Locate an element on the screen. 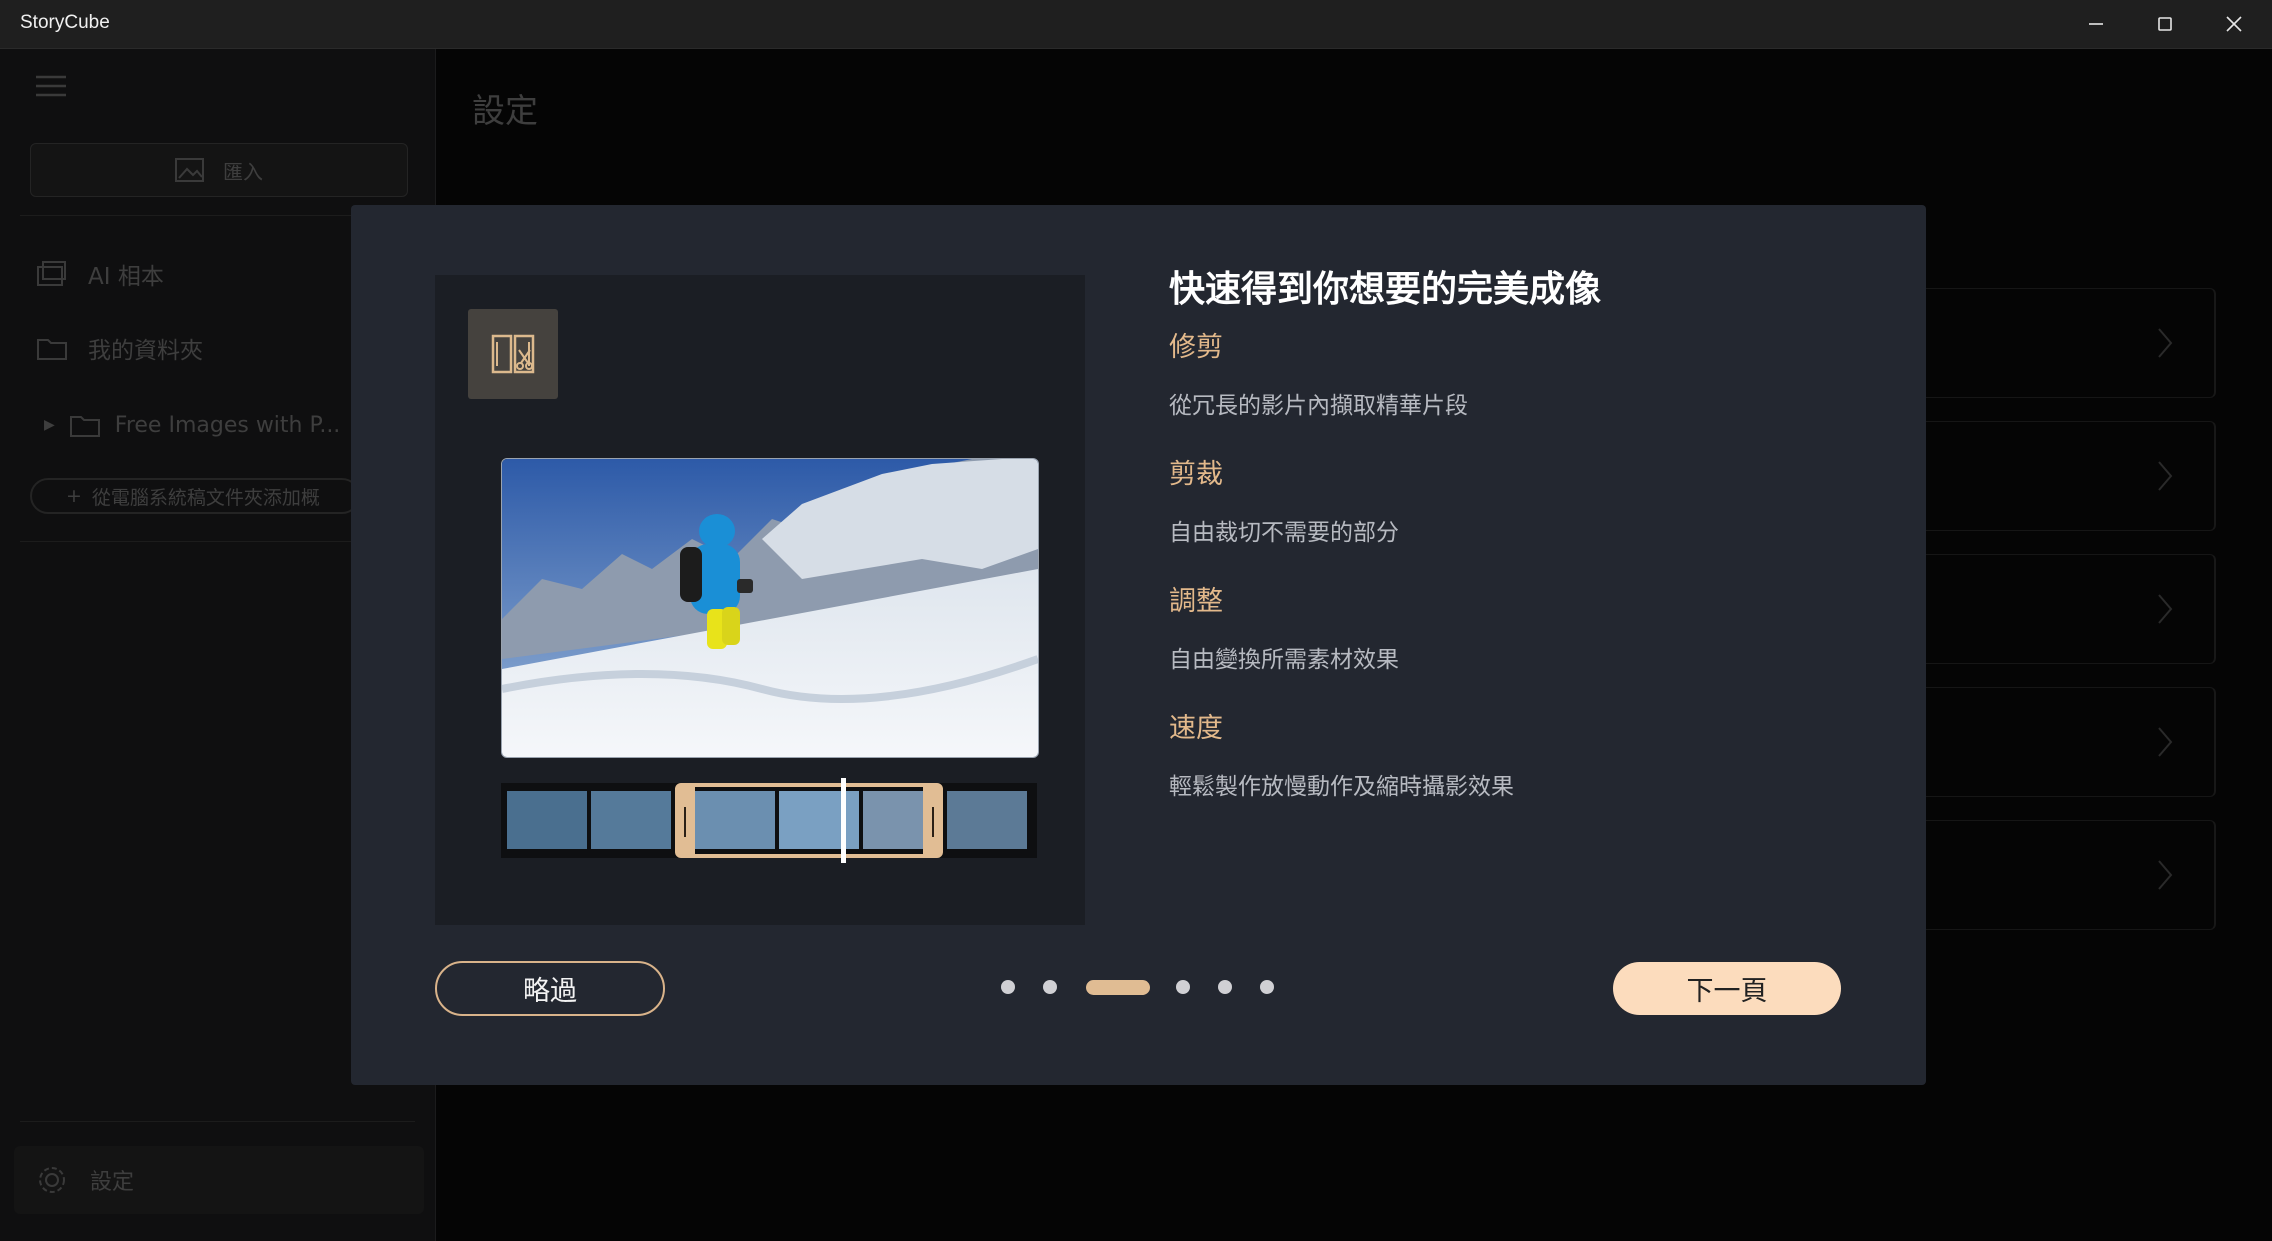 This screenshot has height=1241, width=2272. feature-description: 自由裁切不需要的部分 is located at coordinates (1284, 533).